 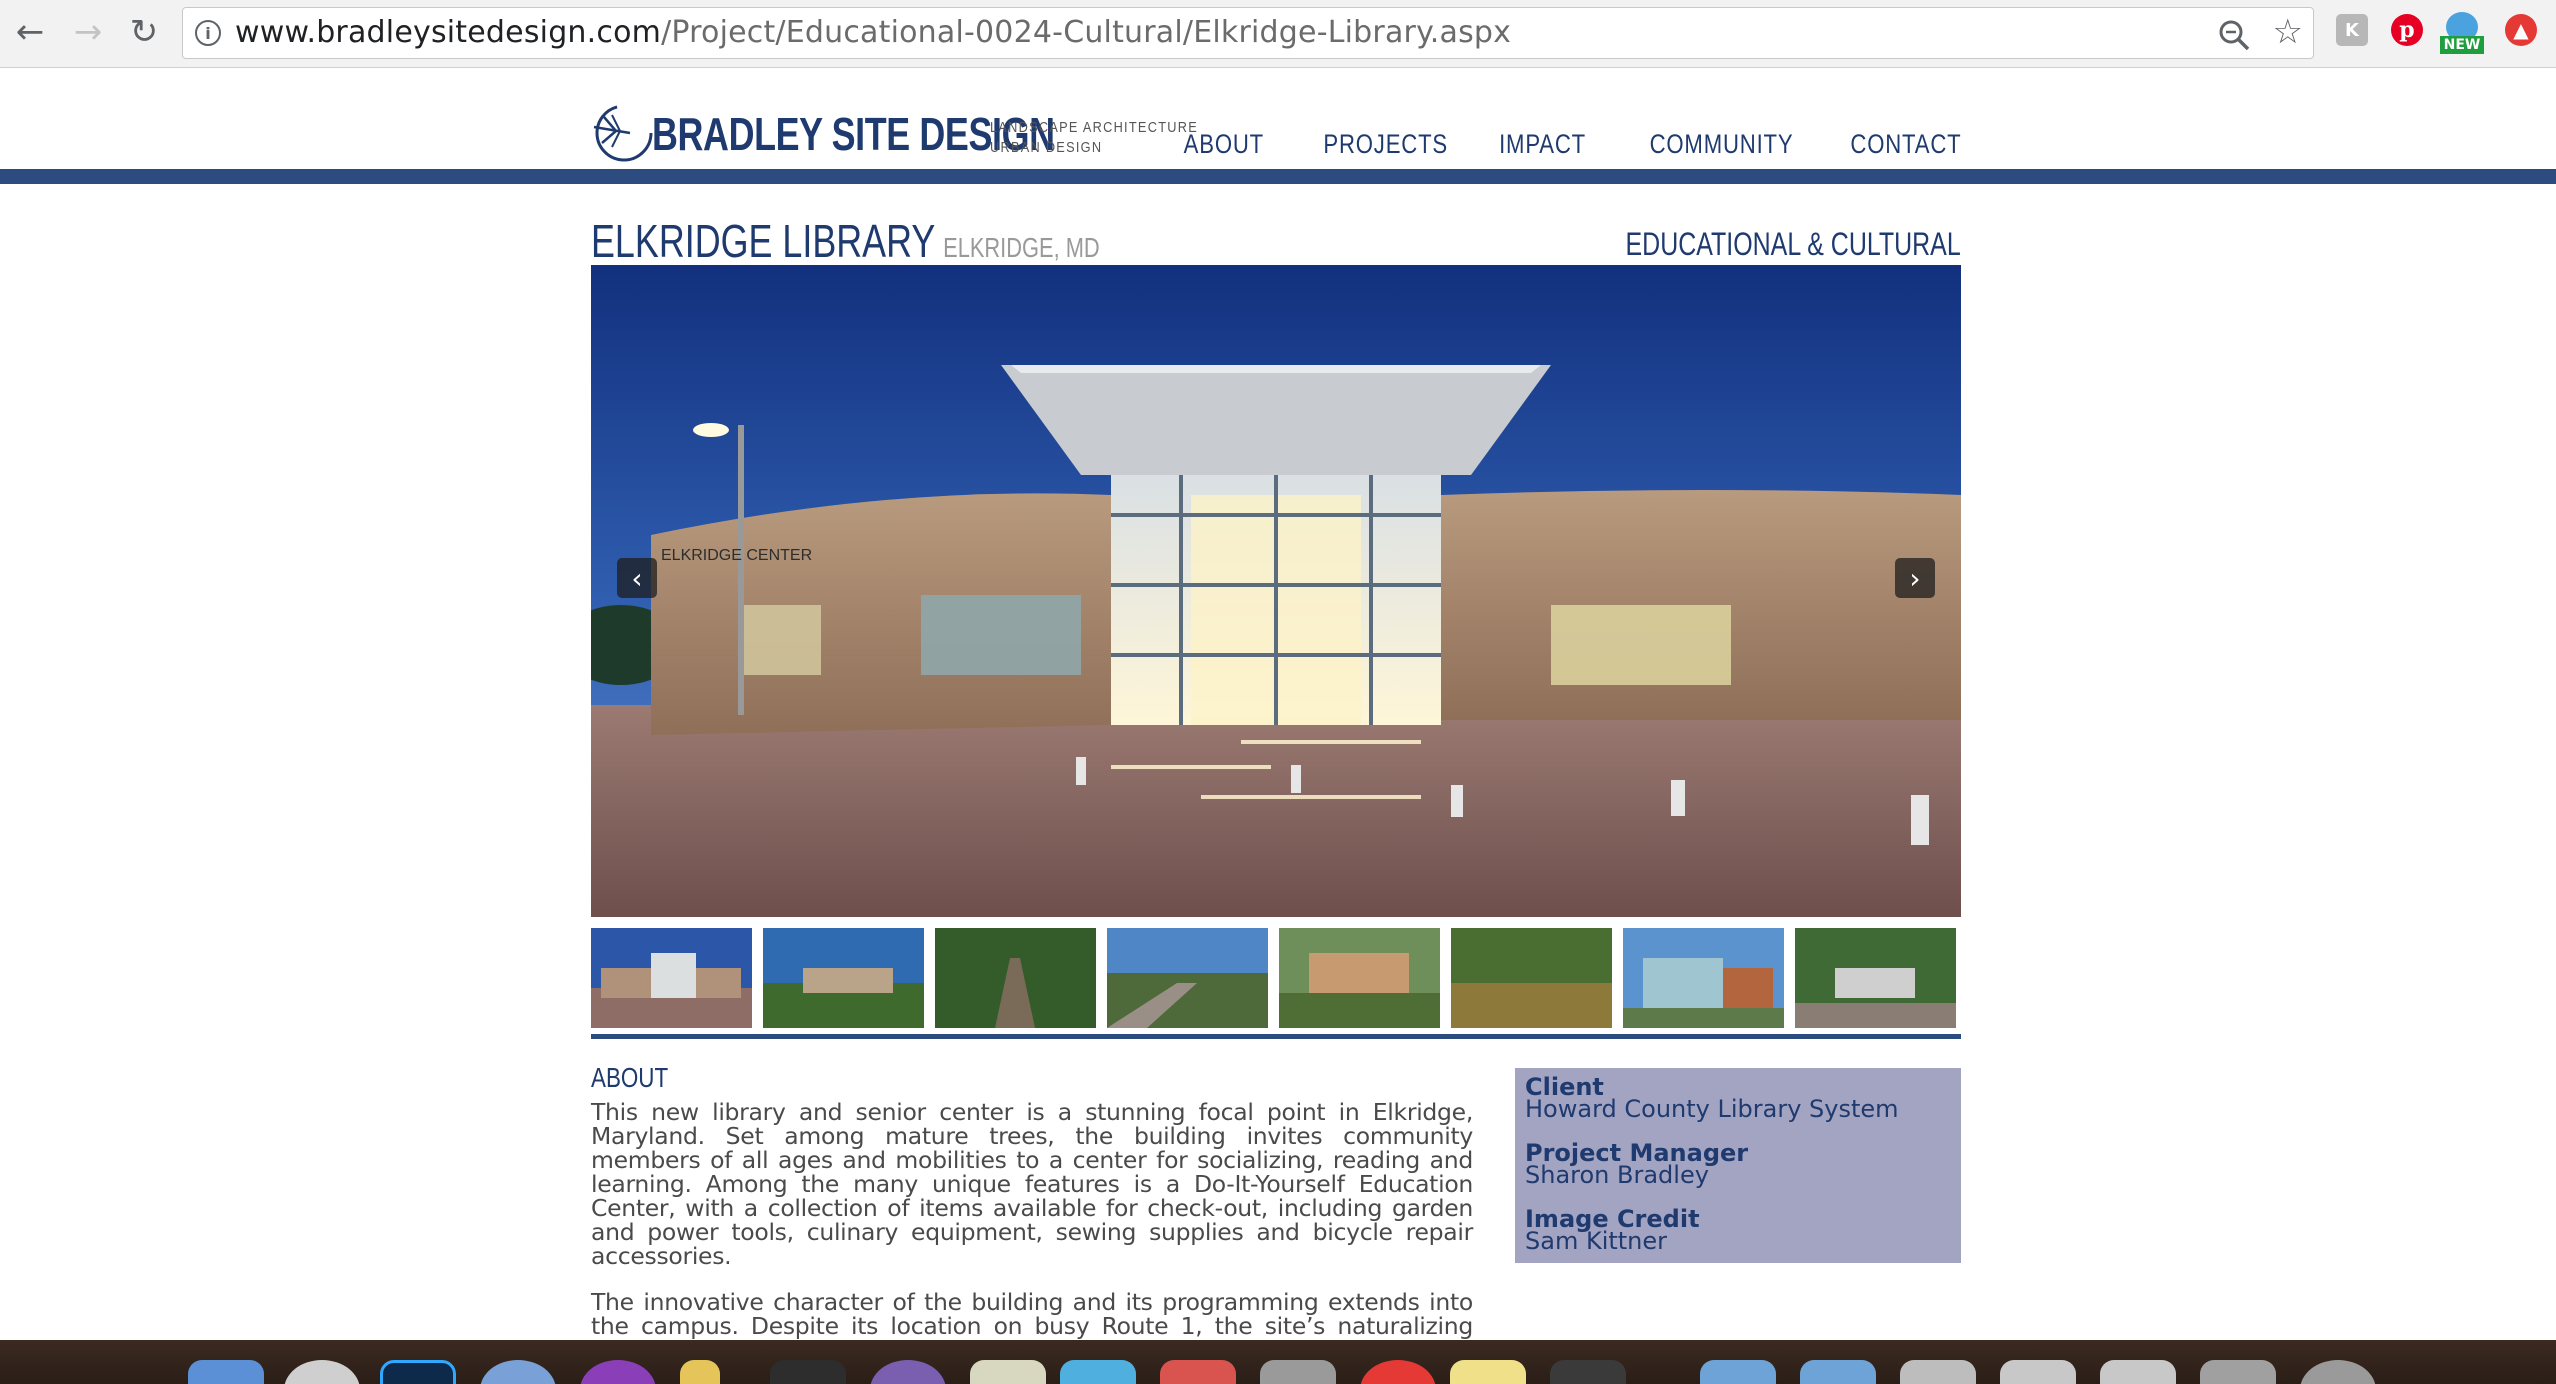 I want to click on pencil-app-icon, so click(x=700, y=1372).